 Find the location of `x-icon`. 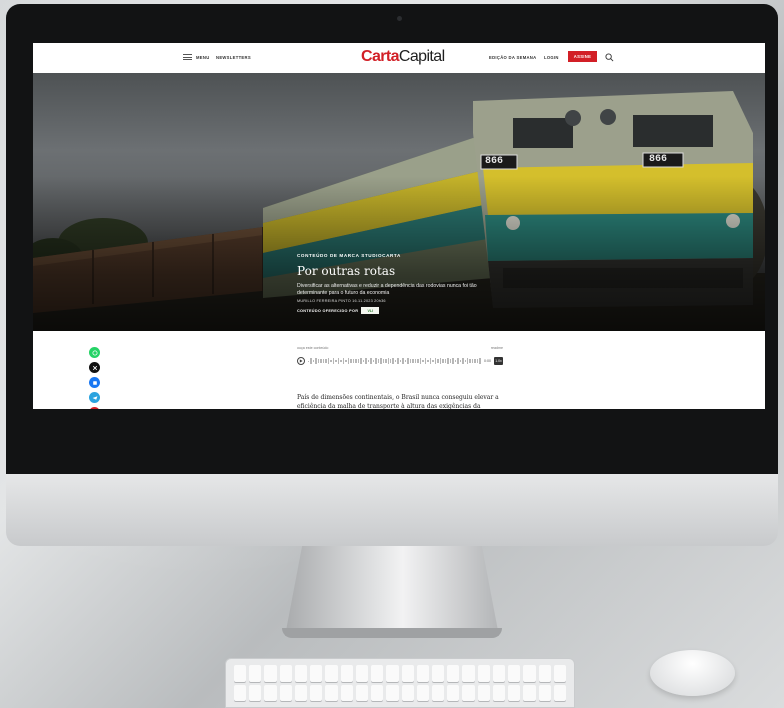

x-icon is located at coordinates (94, 367).